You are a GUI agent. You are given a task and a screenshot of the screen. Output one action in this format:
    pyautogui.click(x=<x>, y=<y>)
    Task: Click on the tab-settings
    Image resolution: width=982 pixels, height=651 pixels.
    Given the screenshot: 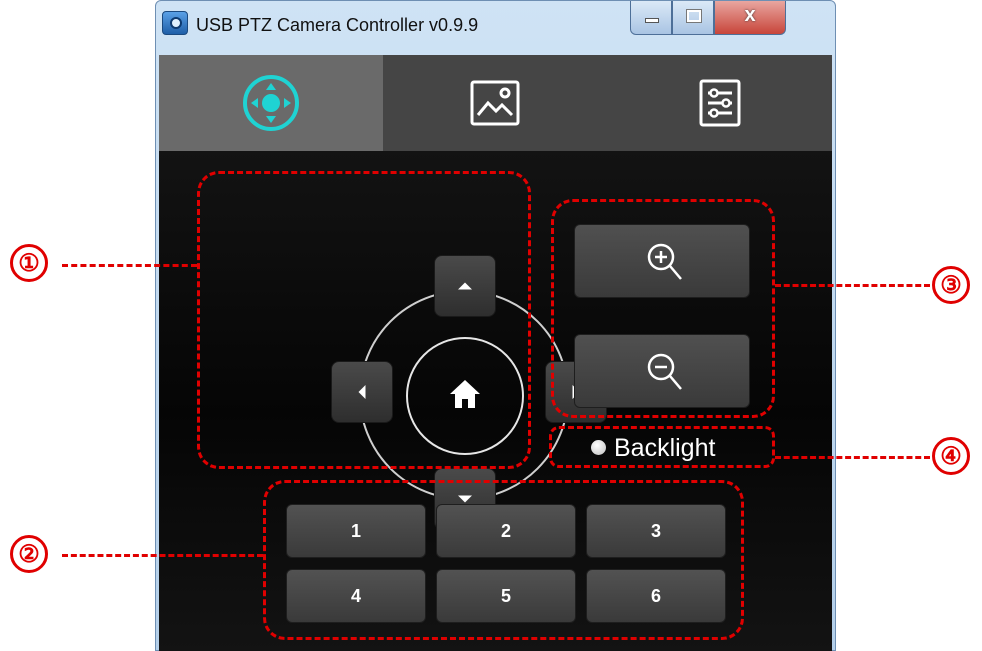 What is the action you would take?
    pyautogui.click(x=719, y=103)
    